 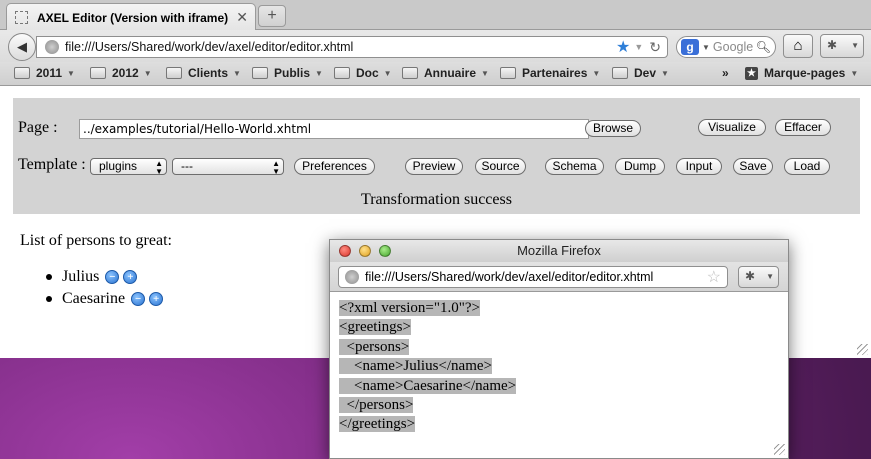 I want to click on bookmarks-menu: ★ Marque-pages ▼, so click(x=801, y=73).